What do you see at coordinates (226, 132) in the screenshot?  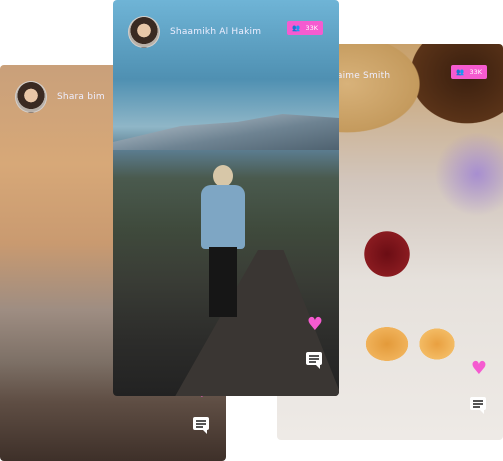 I see `mountains` at bounding box center [226, 132].